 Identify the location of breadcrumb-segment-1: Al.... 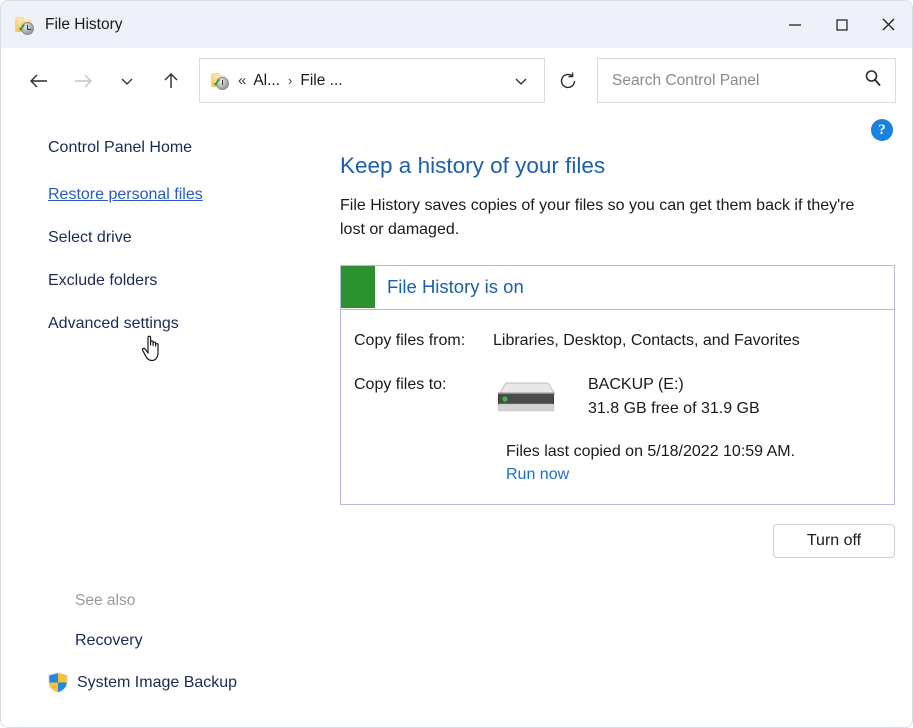
(266, 81).